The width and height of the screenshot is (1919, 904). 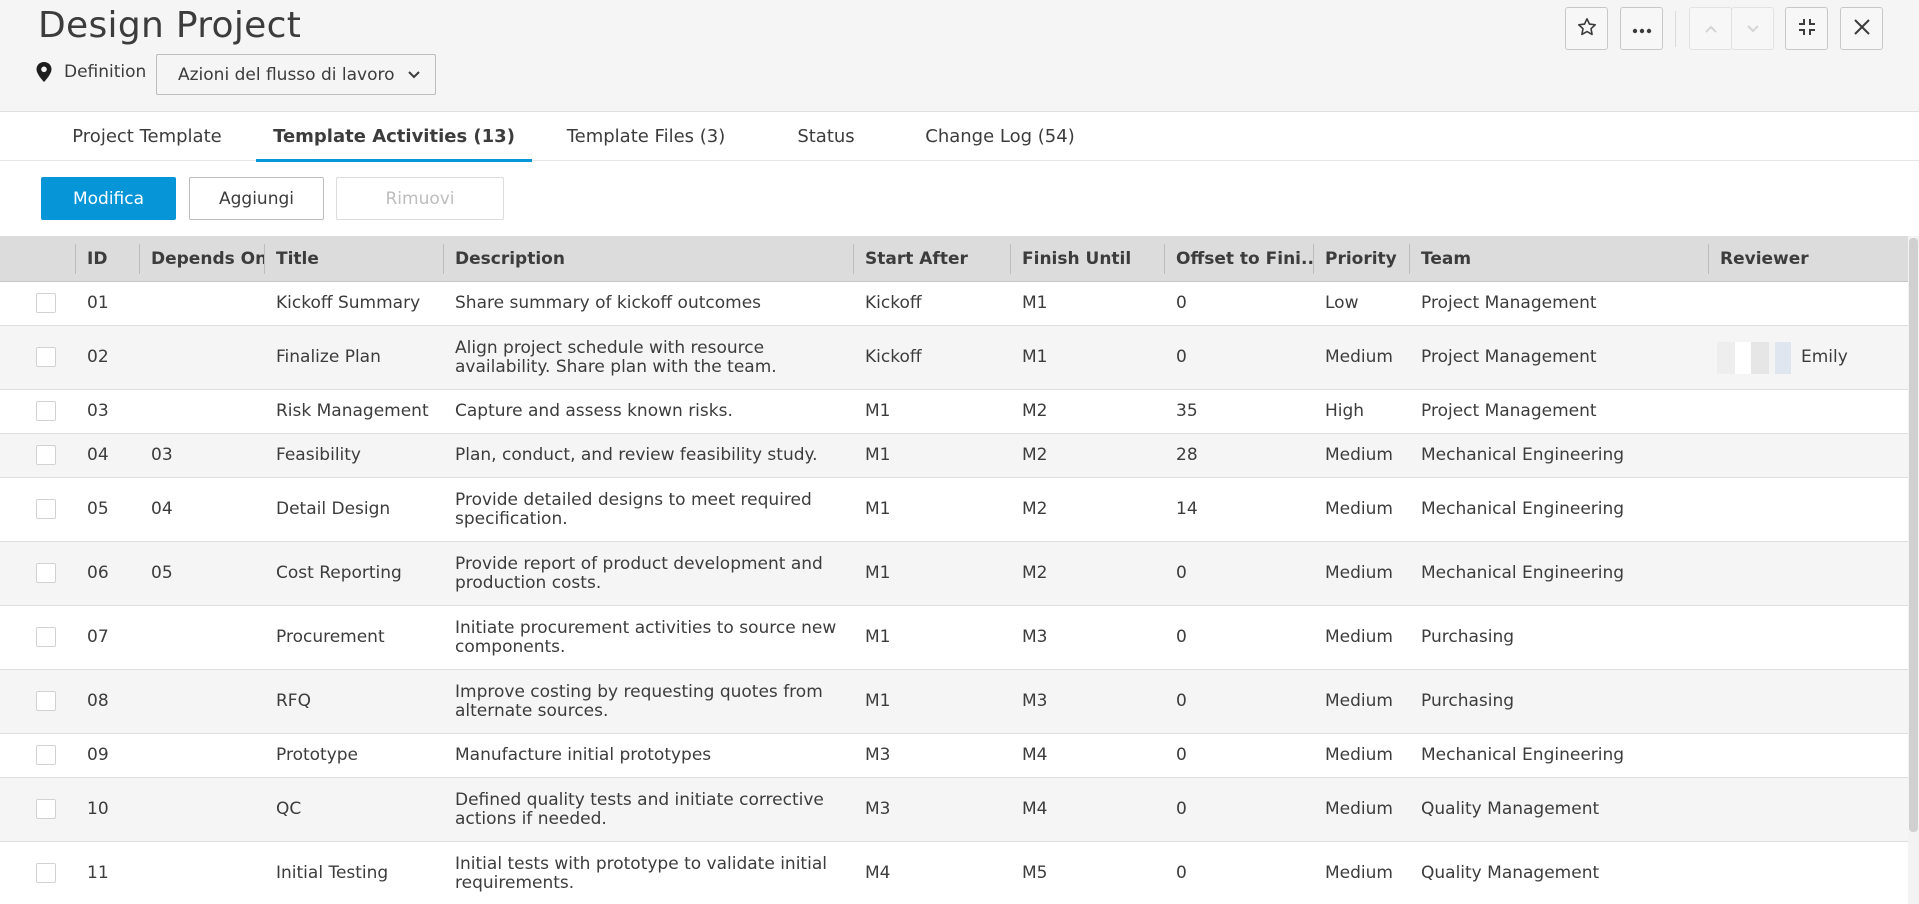 I want to click on column-header-reviewer: Reviewer, so click(x=1808, y=259).